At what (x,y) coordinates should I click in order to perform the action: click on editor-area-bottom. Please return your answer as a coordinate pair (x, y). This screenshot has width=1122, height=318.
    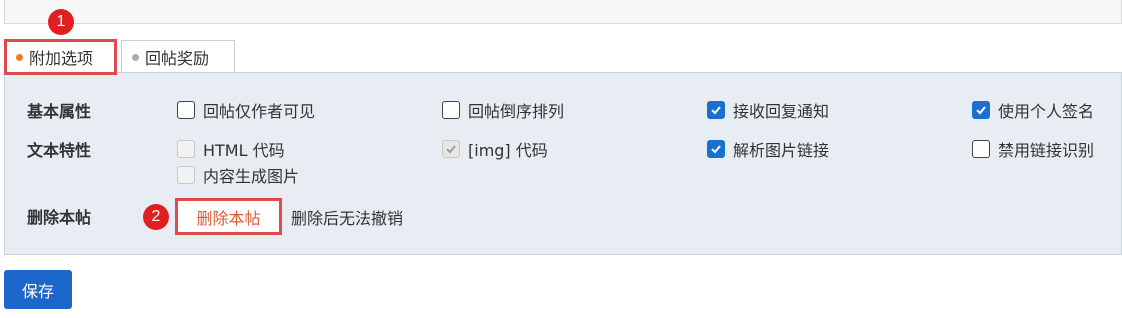
    Looking at the image, I should click on (563, 12).